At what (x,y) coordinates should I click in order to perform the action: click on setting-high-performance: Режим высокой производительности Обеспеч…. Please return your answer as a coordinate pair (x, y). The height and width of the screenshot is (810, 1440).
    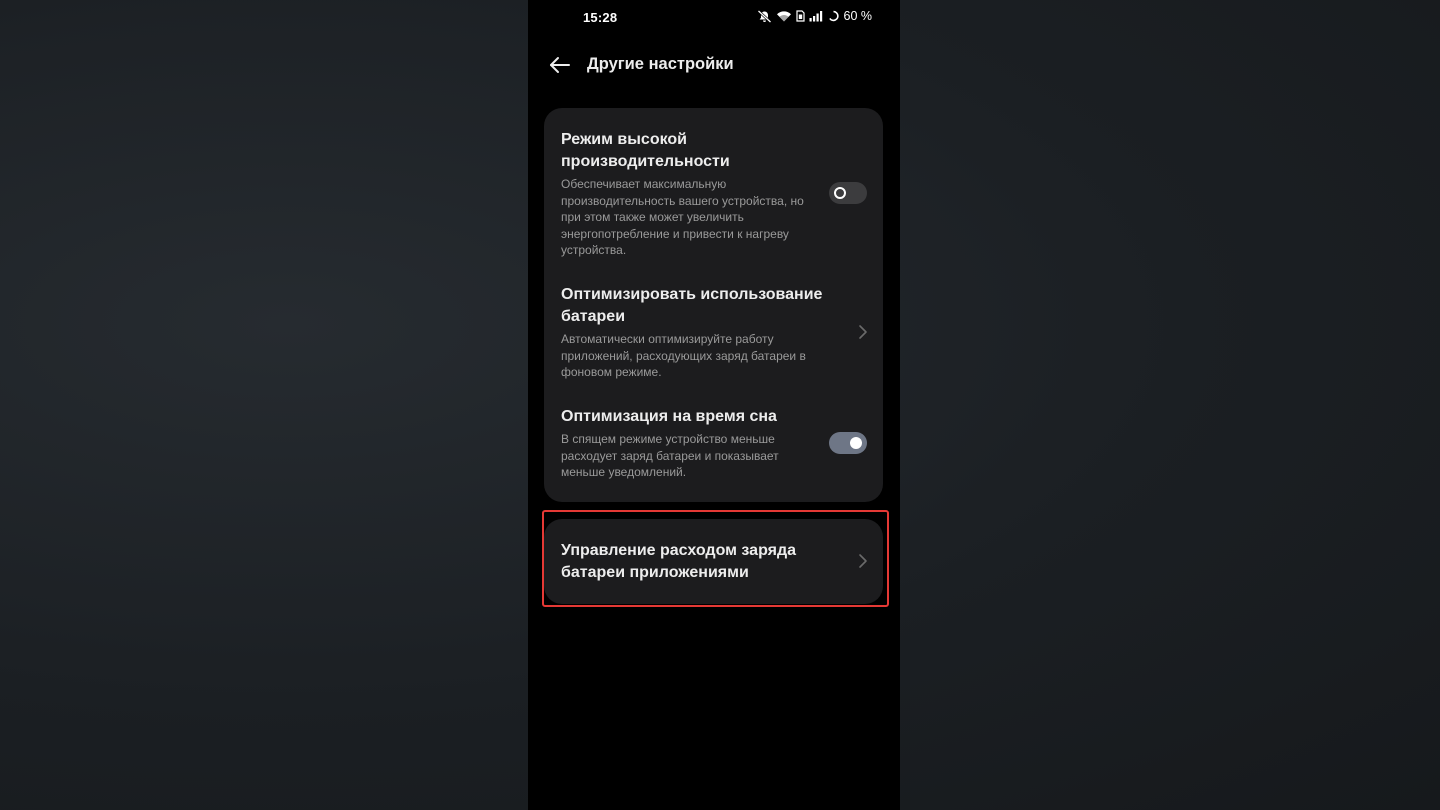
    Looking at the image, I should click on (713, 188).